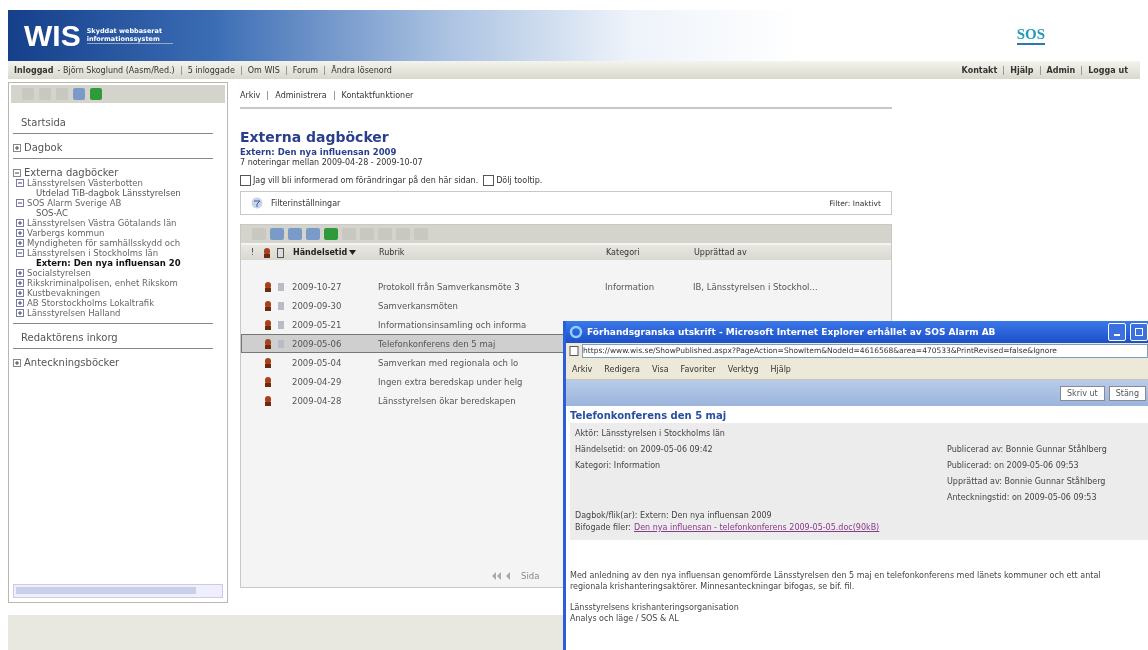 The image size is (1148, 650). Describe the element at coordinates (366, 180) in the screenshot. I see `checkbox-label: Jag vill bli informerad om förändringar på den här sidan.` at that location.